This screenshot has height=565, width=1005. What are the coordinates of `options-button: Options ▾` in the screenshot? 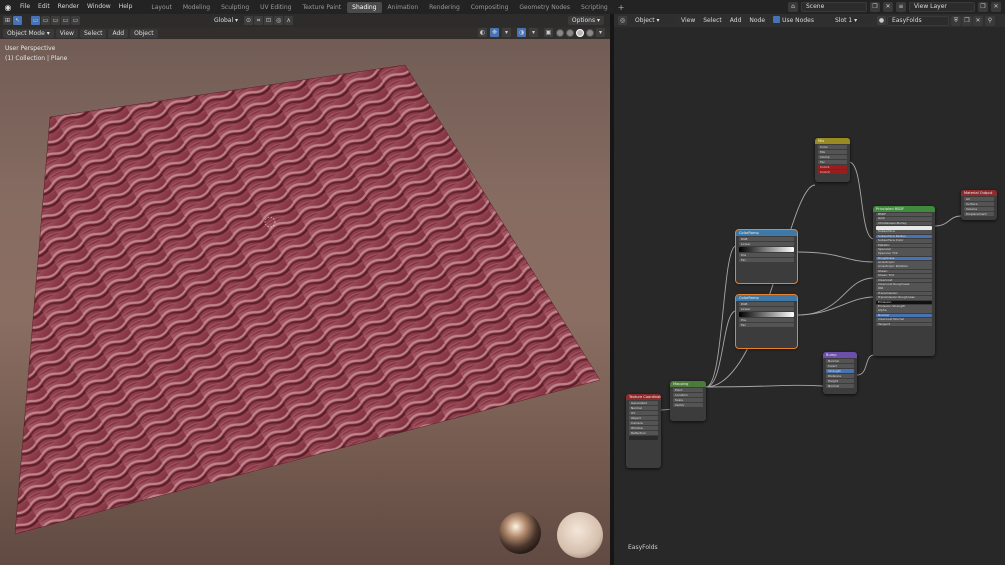 It's located at (585, 20).